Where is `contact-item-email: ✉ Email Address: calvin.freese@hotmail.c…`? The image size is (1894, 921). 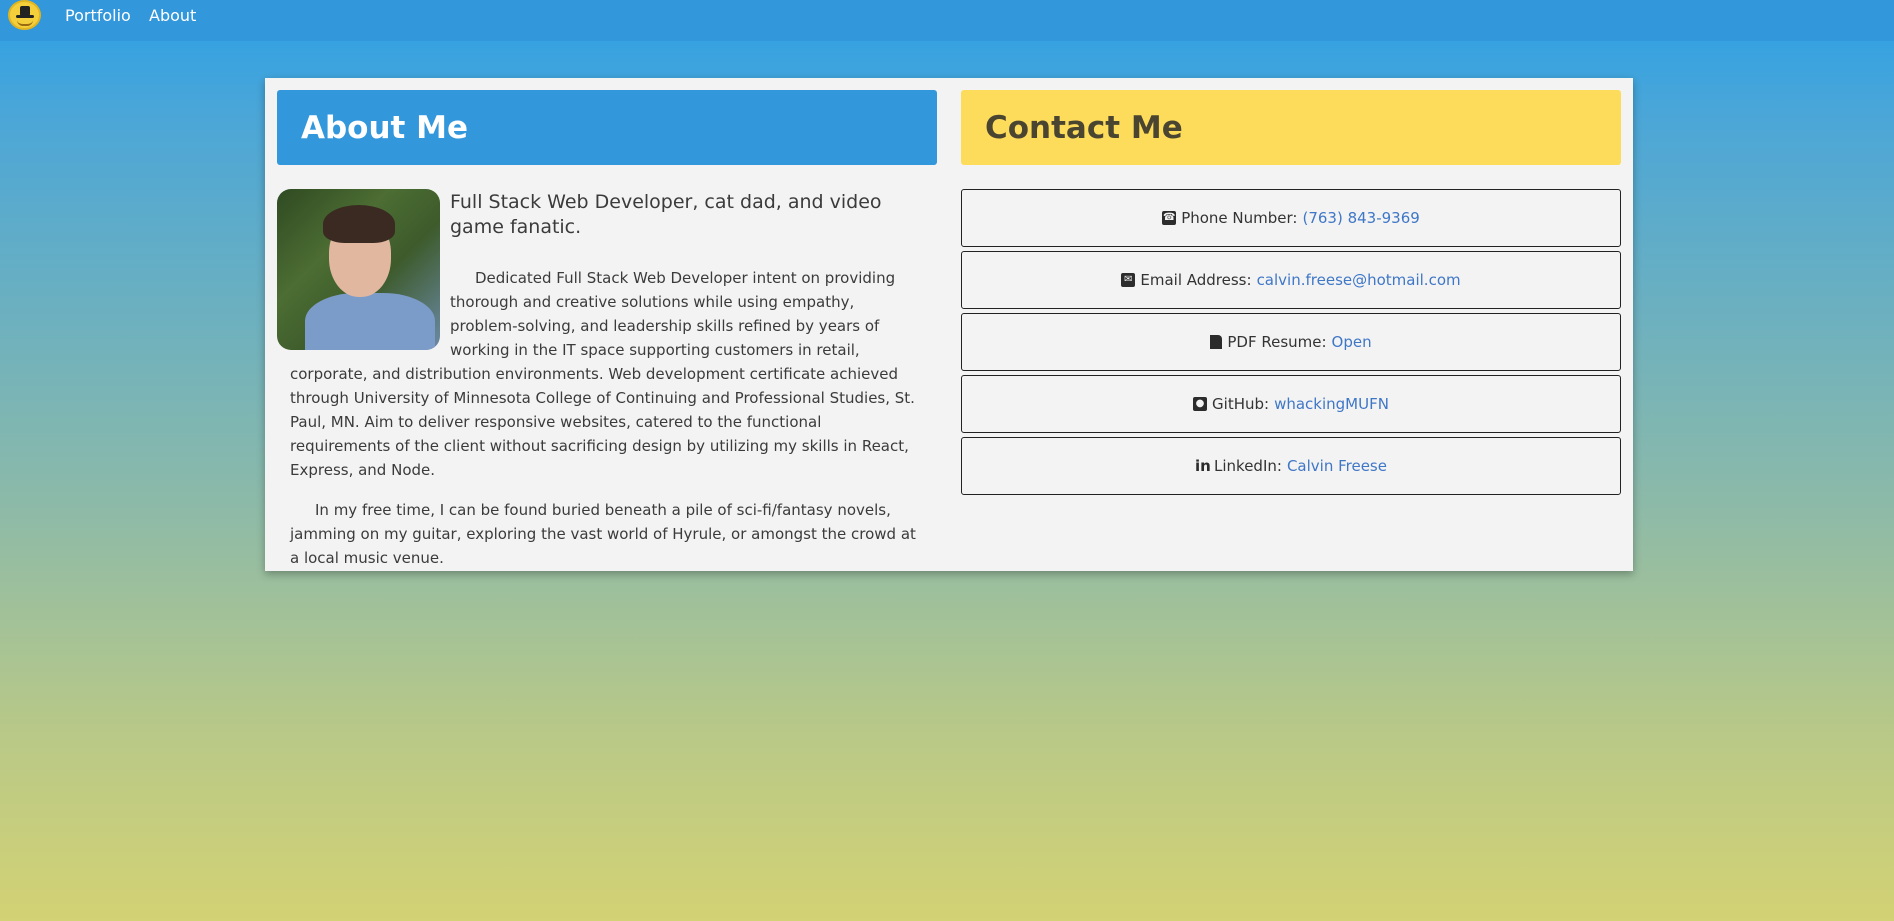 contact-item-email: ✉ Email Address: calvin.freese@hotmail.c… is located at coordinates (1291, 280).